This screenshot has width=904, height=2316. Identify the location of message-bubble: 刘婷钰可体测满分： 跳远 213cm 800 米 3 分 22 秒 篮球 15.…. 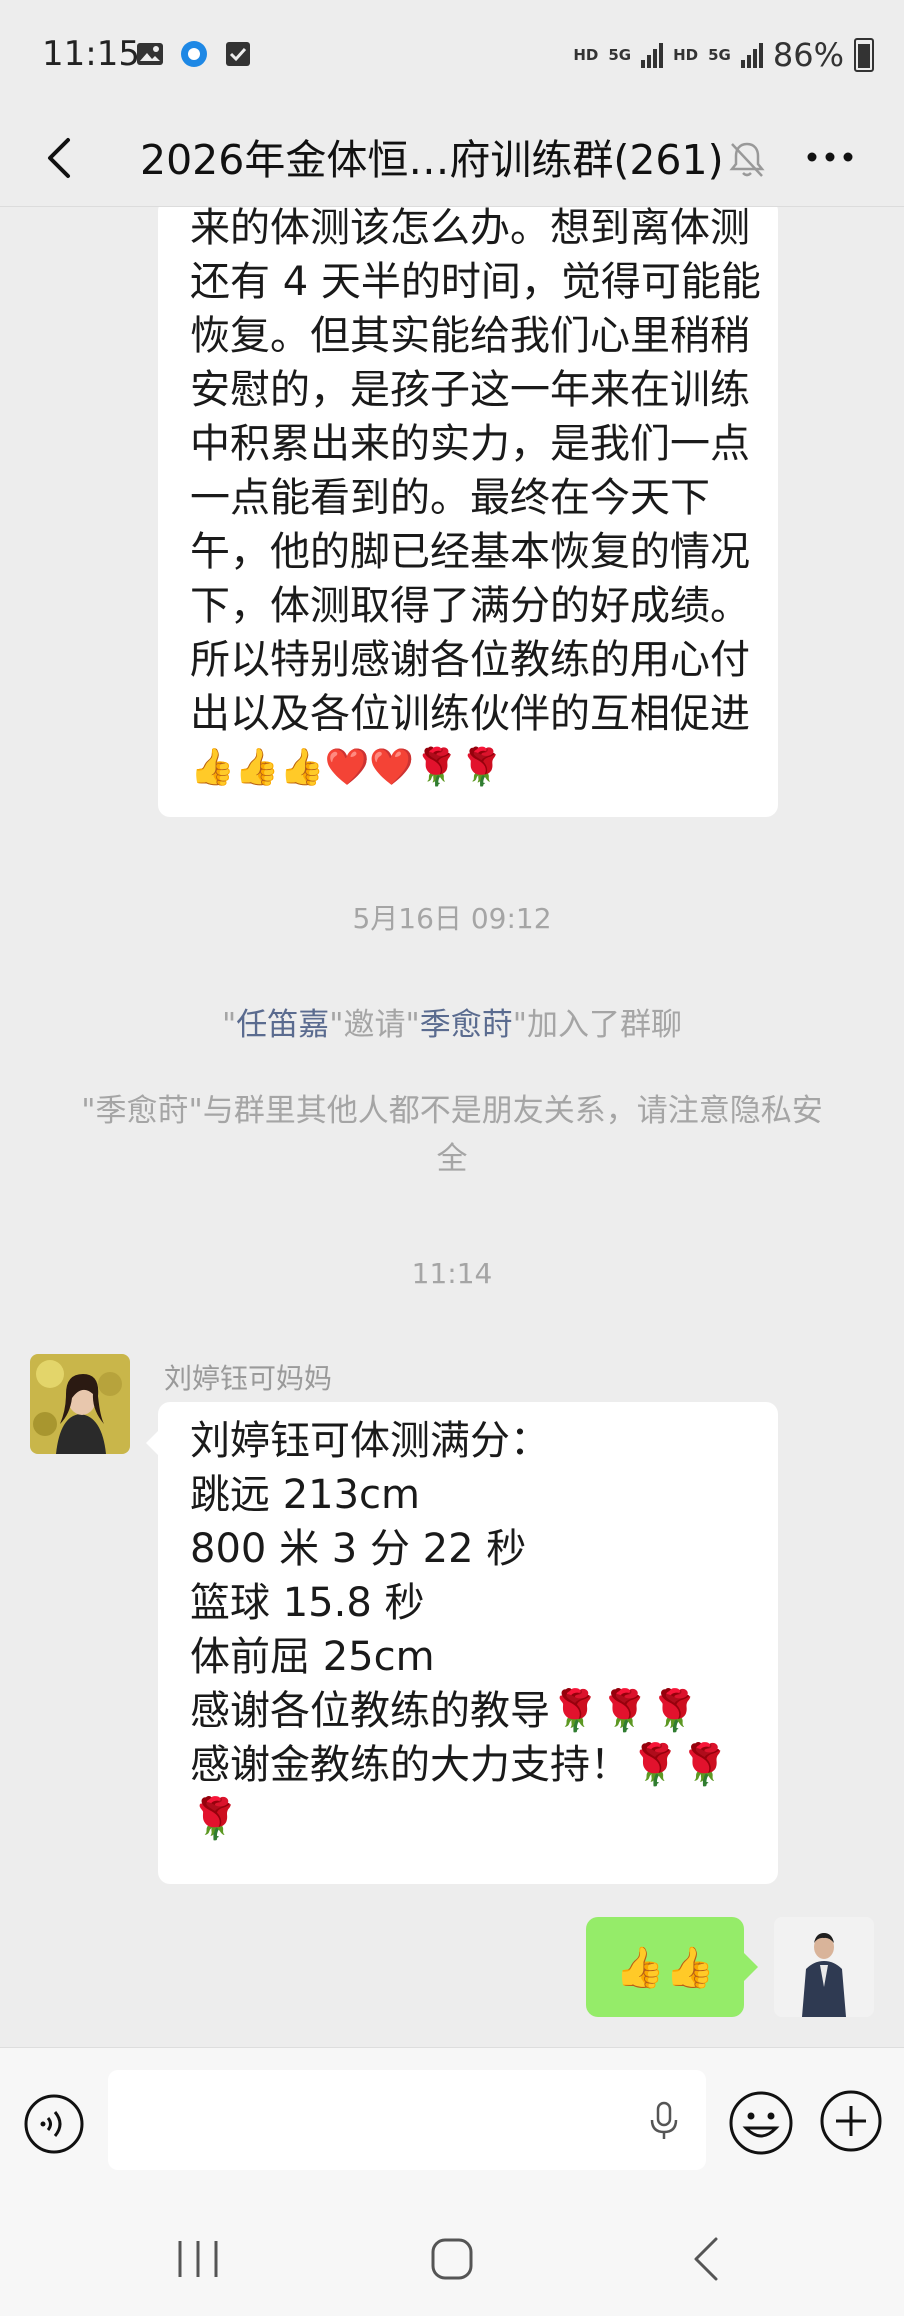
(468, 1643).